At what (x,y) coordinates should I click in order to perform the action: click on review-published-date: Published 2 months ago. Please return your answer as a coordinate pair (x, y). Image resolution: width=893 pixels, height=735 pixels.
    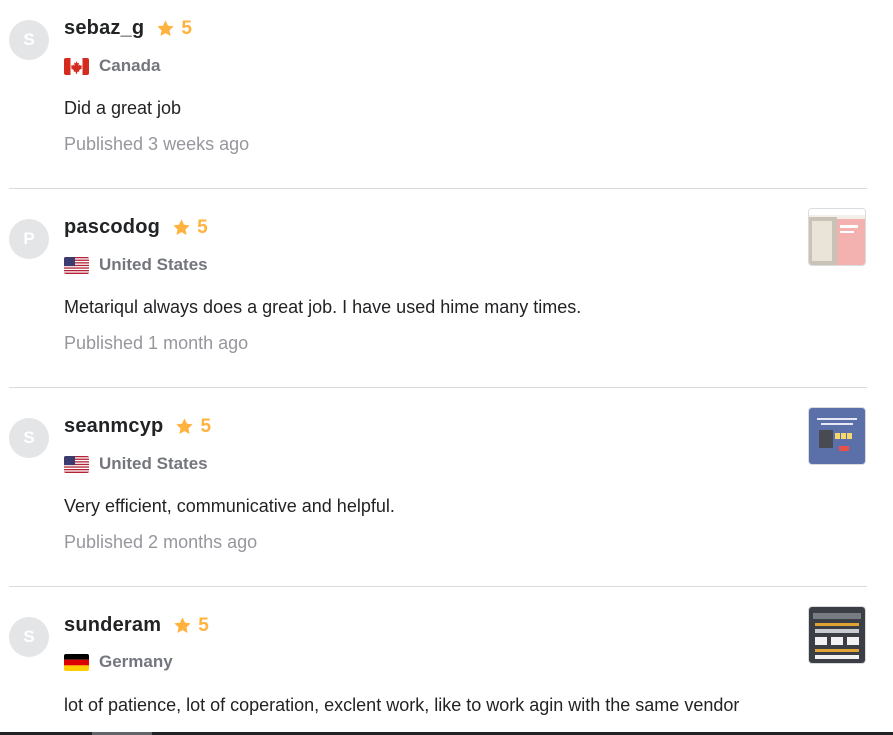
    Looking at the image, I should click on (161, 542).